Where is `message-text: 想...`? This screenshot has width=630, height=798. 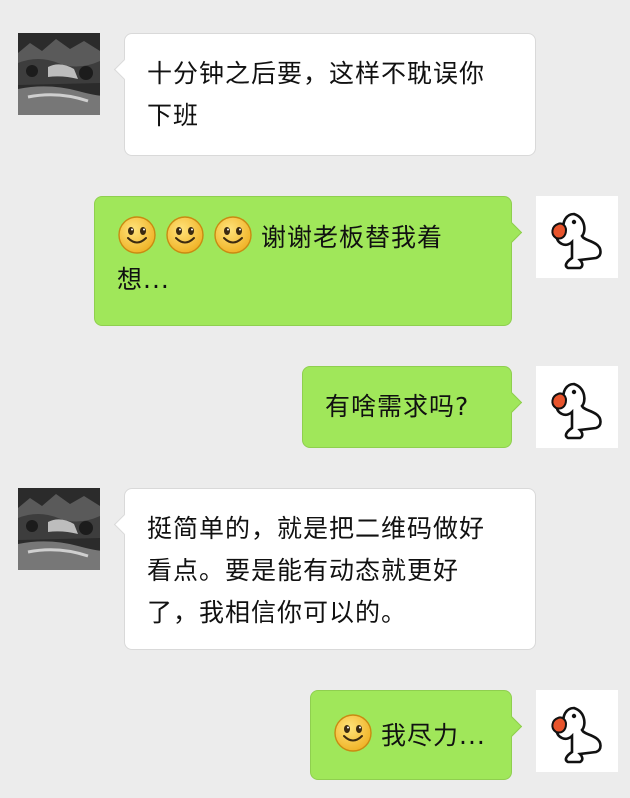 message-text: 想... is located at coordinates (143, 279).